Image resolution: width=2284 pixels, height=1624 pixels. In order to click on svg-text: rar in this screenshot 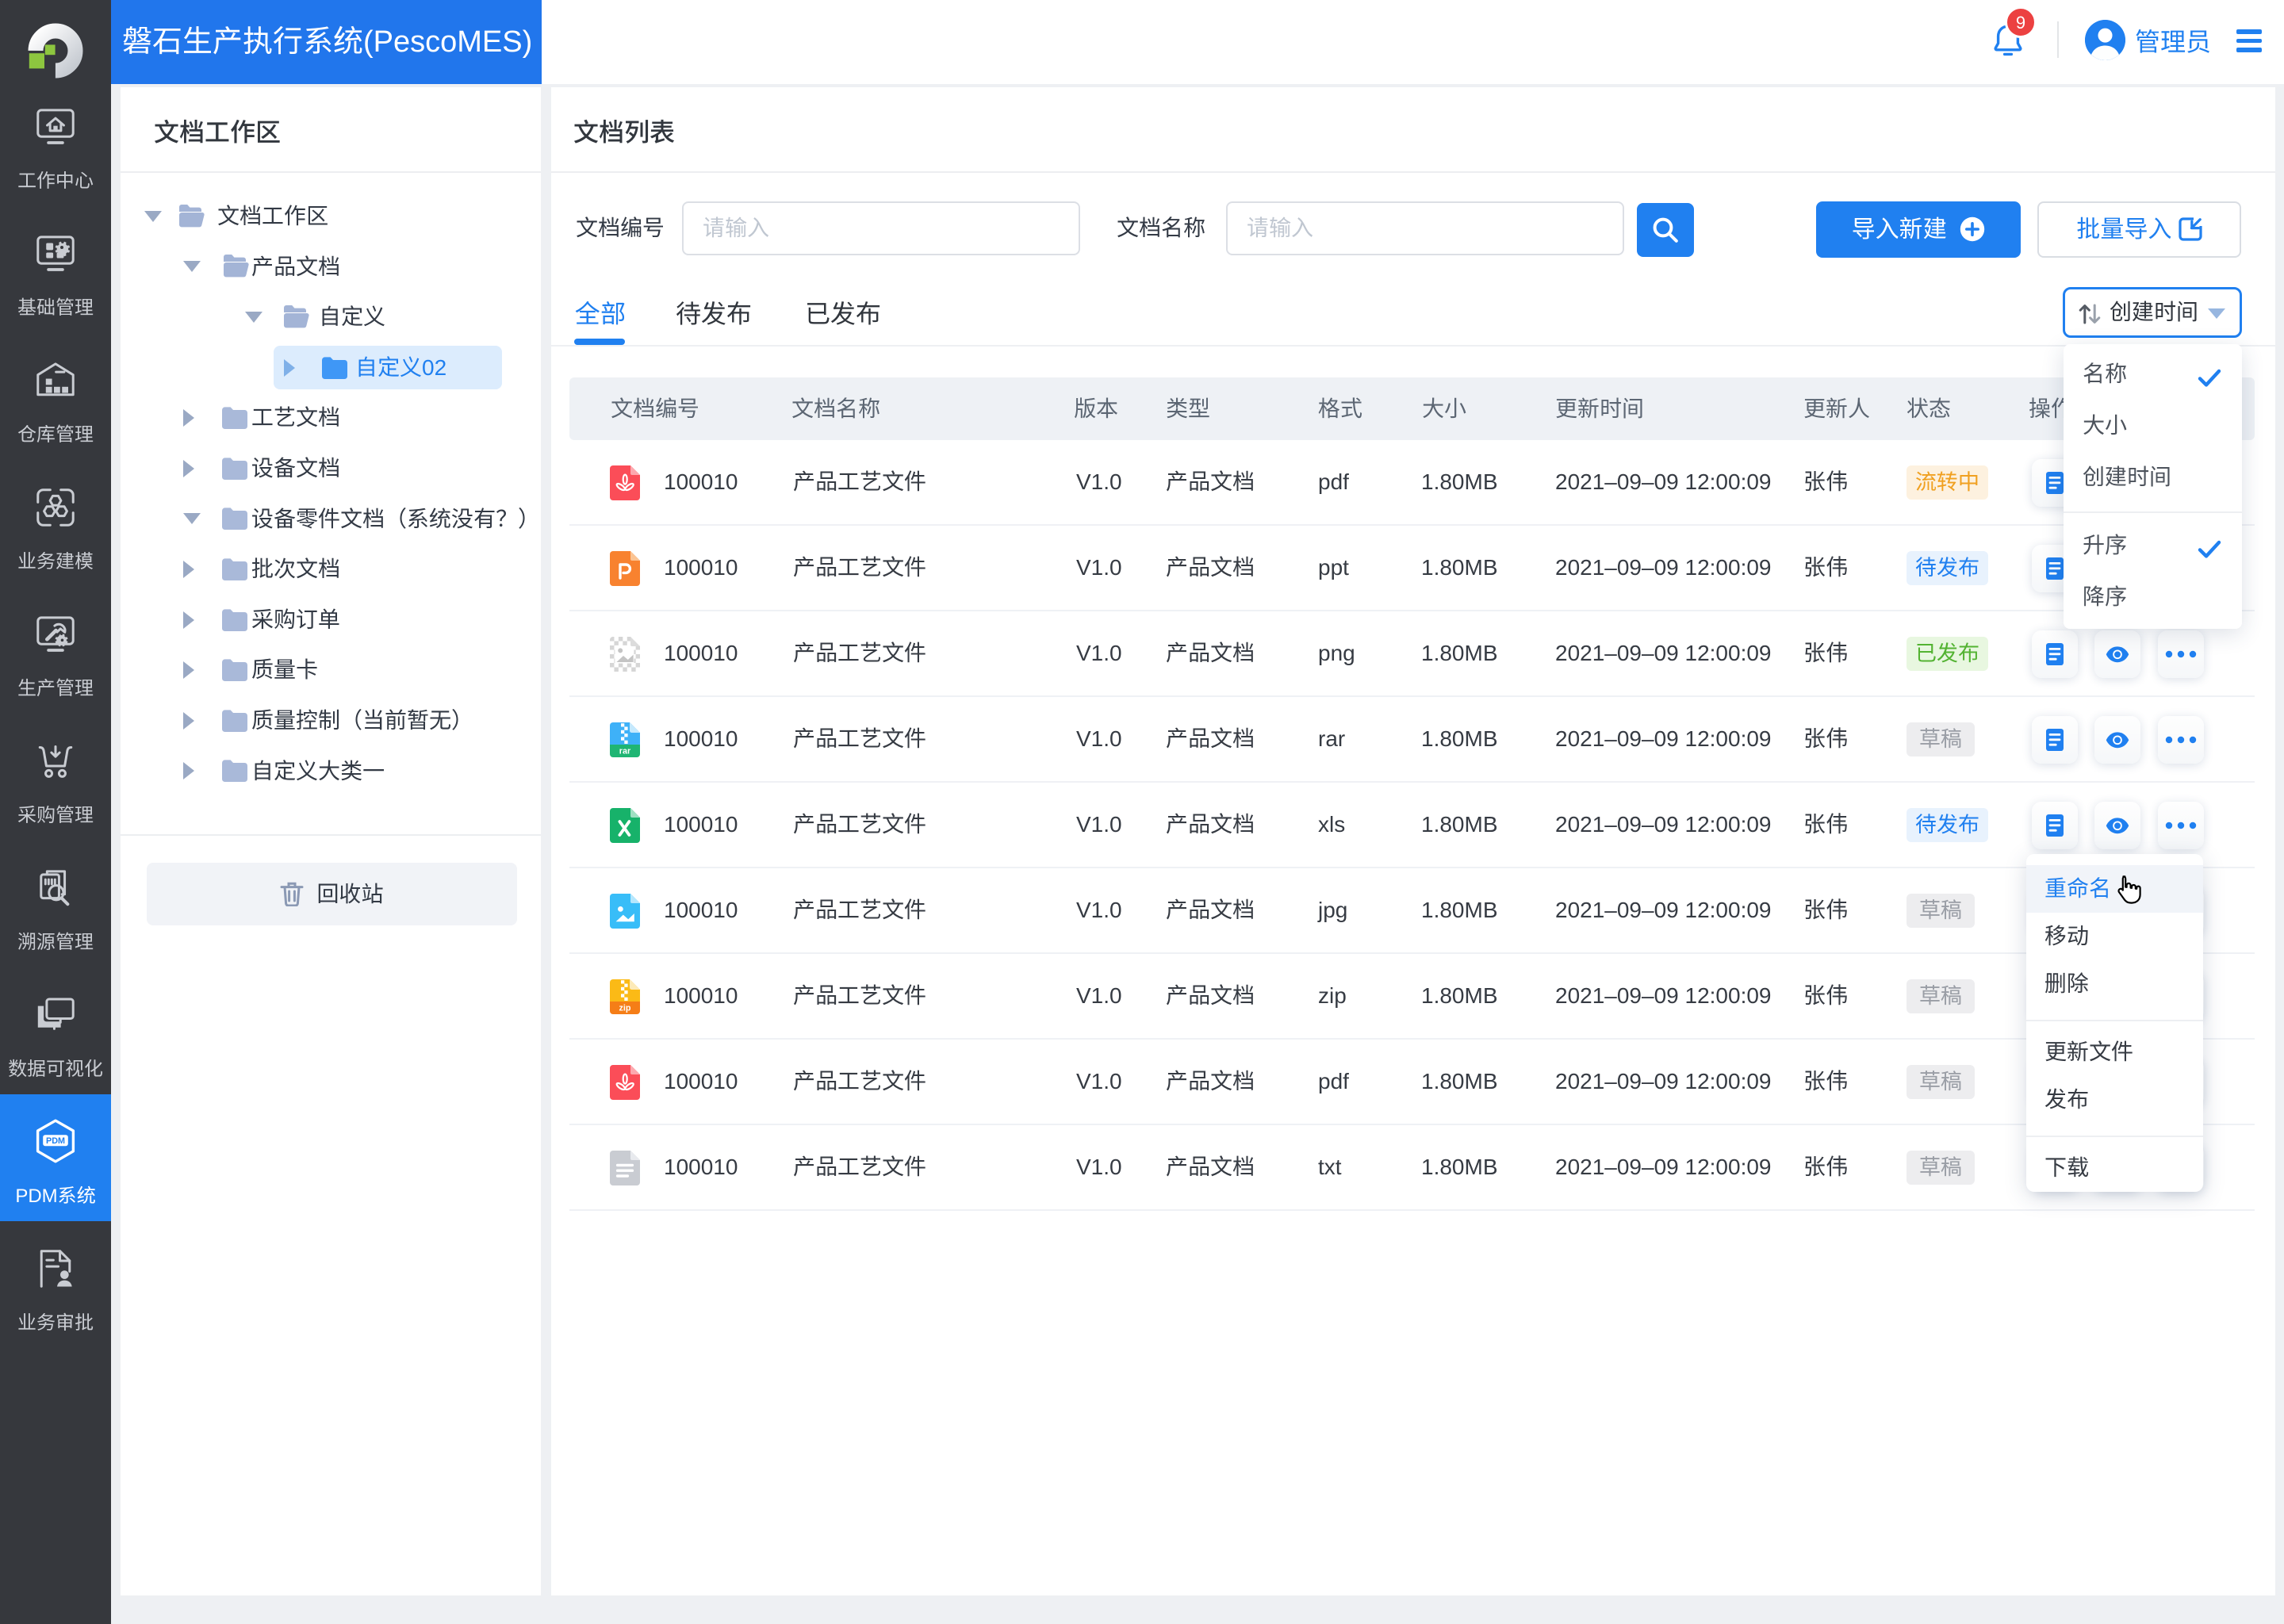, I will do `click(625, 751)`.